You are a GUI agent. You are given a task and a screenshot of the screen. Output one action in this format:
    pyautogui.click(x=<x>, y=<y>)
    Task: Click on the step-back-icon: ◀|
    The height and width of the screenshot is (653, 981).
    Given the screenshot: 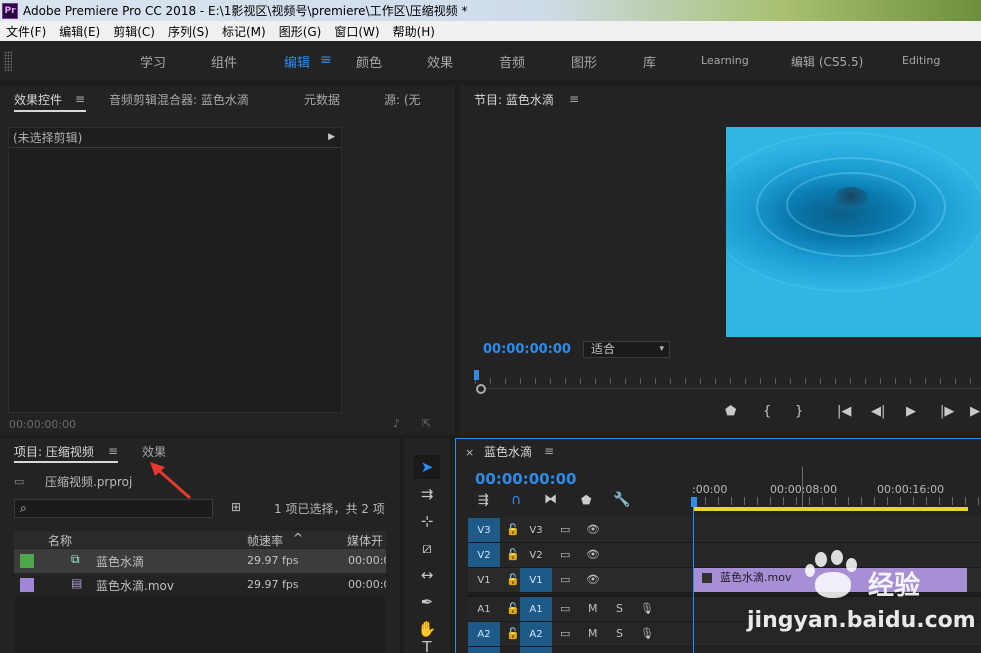 What is the action you would take?
    pyautogui.click(x=878, y=411)
    